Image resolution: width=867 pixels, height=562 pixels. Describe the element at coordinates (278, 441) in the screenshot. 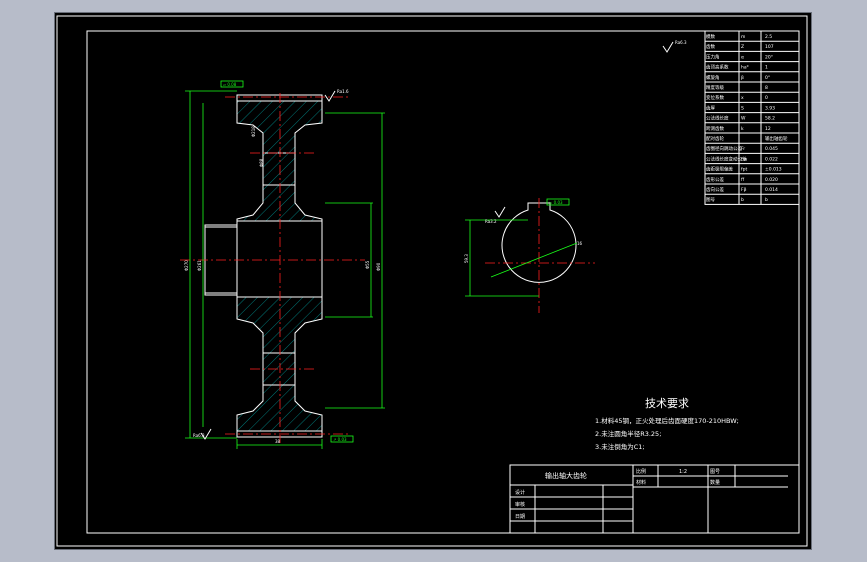

I see `dim-width-text: 38` at that location.